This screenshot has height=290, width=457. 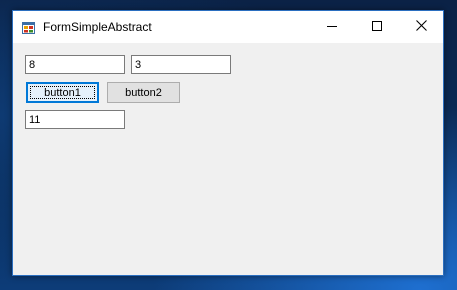 What do you see at coordinates (28, 27) in the screenshot?
I see `winforms-app-icon` at bounding box center [28, 27].